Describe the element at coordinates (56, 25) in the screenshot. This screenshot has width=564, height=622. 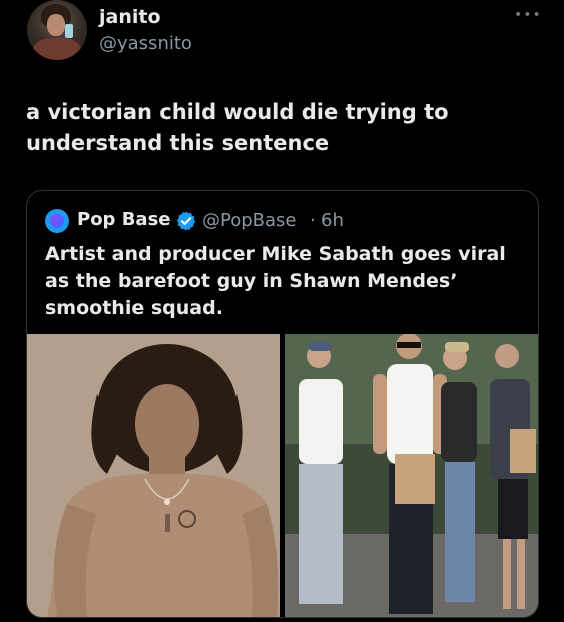
I see `avatar-face` at that location.